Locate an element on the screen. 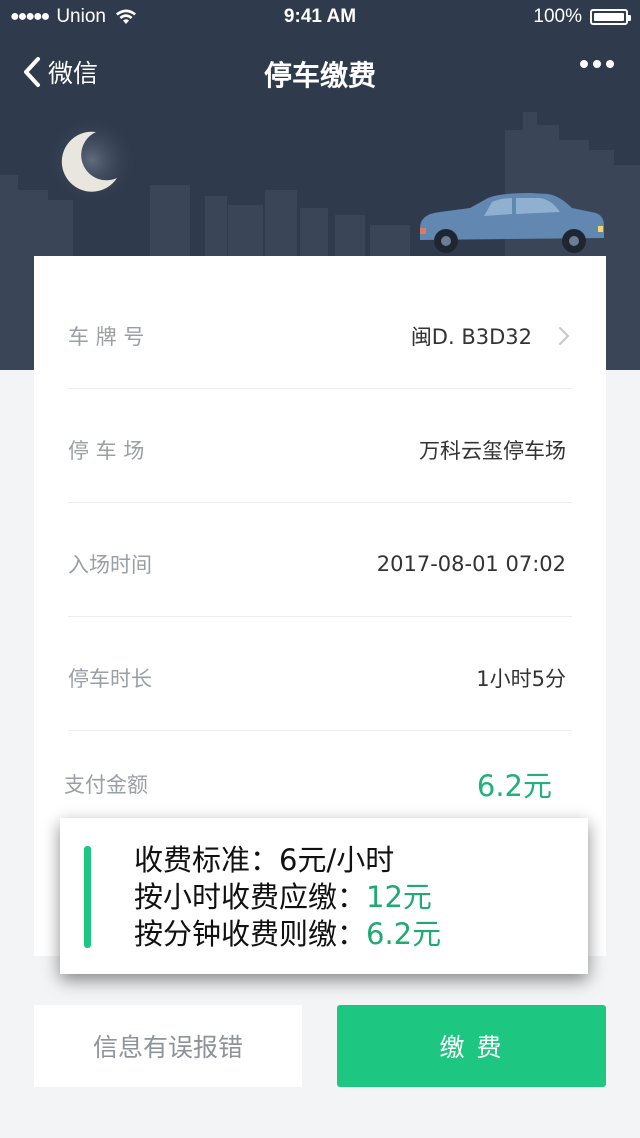 The height and width of the screenshot is (1138, 640). chevron-right-icon is located at coordinates (564, 336).